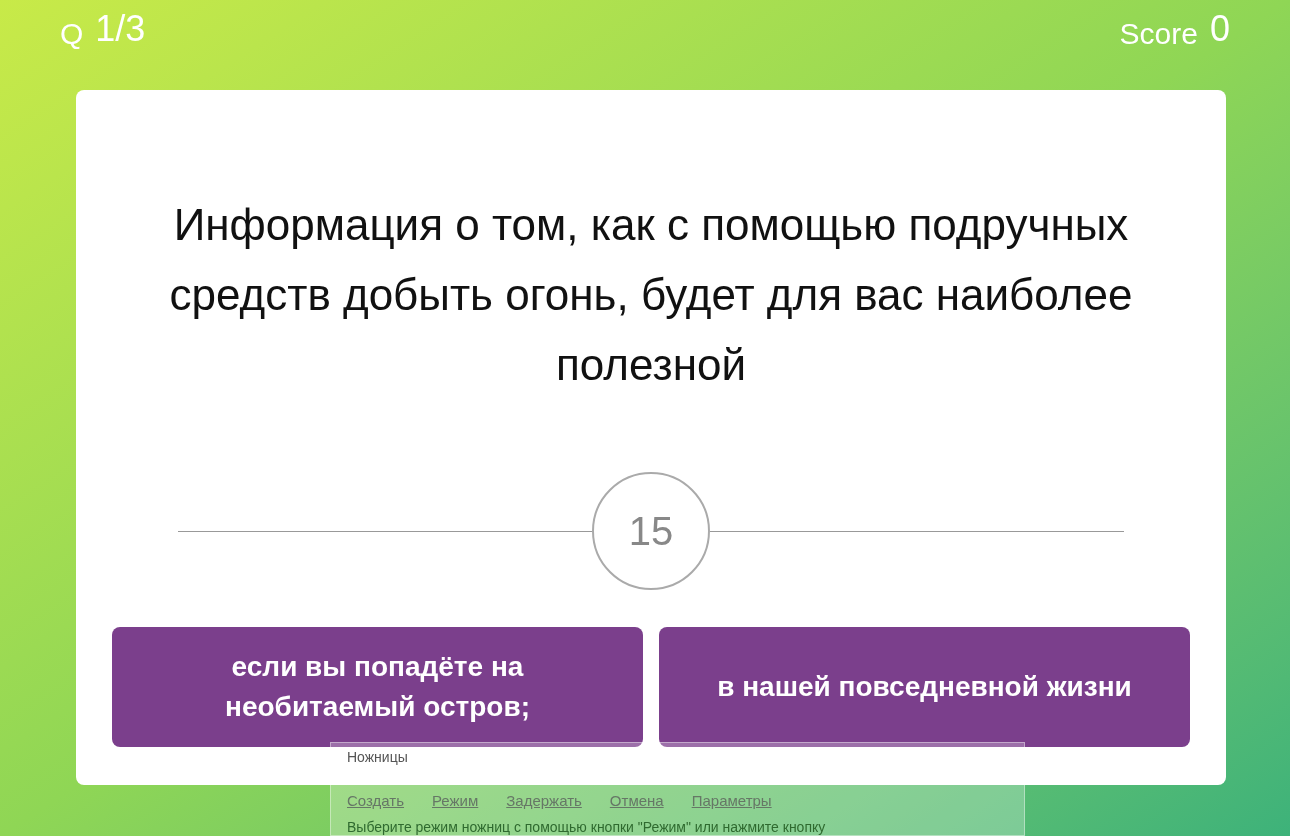 This screenshot has height=836, width=1290. Describe the element at coordinates (120, 29) in the screenshot. I see `question-counter: 1/3` at that location.